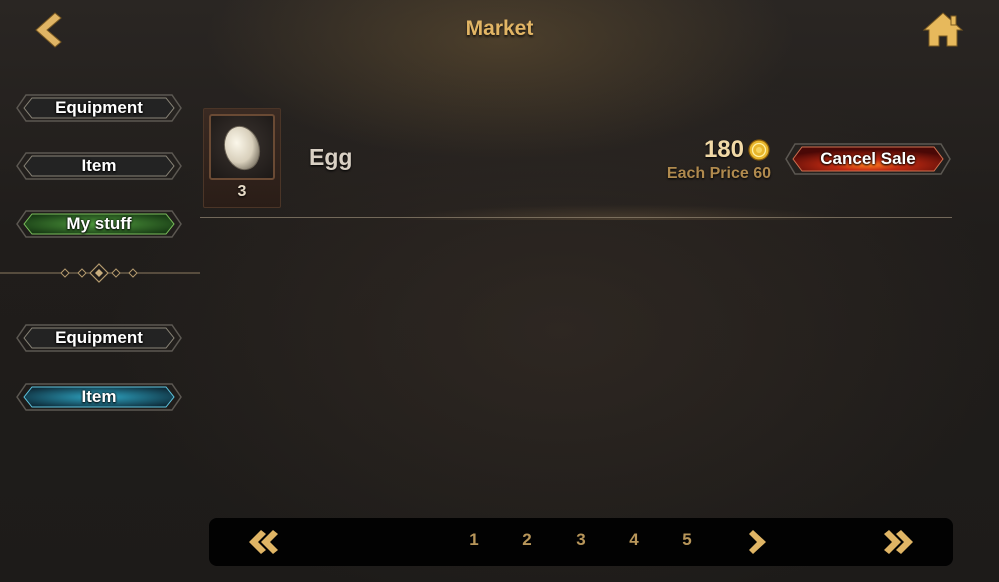  Describe the element at coordinates (242, 191) in the screenshot. I see `item-quantity: 3` at that location.